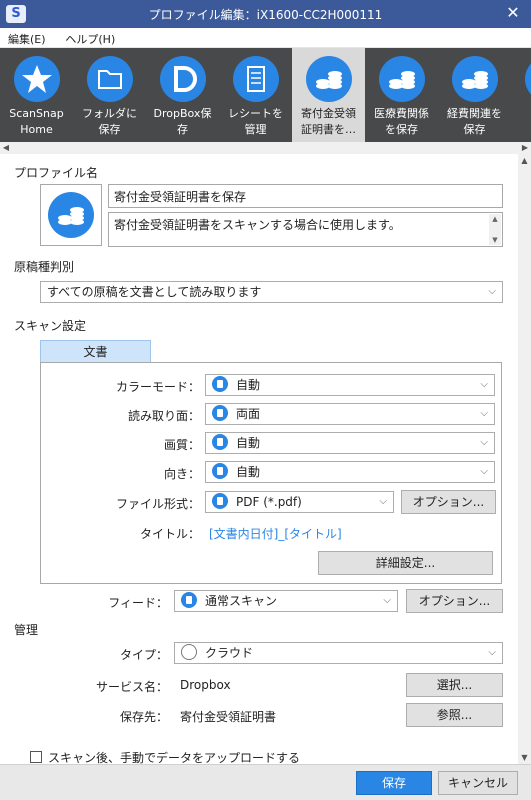 The height and width of the screenshot is (800, 531). What do you see at coordinates (189, 652) in the screenshot?
I see `cloud-icon` at bounding box center [189, 652].